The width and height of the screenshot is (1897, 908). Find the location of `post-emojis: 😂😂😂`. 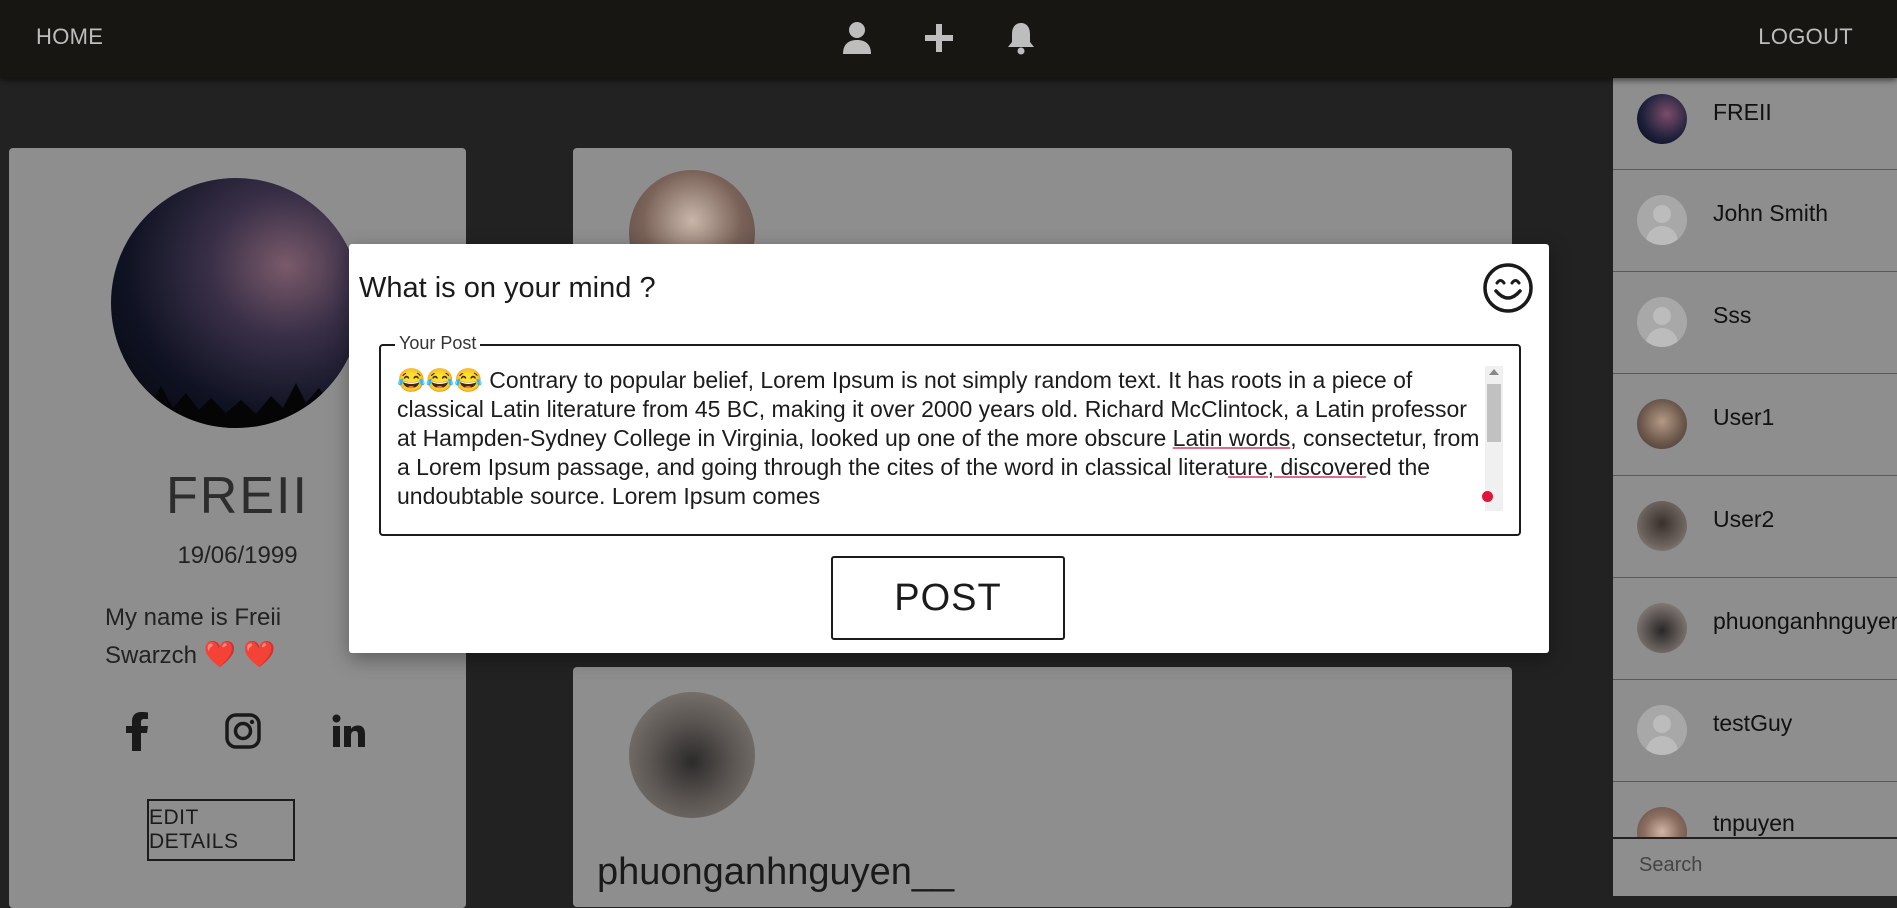

post-emojis: 😂😂😂 is located at coordinates (440, 380).